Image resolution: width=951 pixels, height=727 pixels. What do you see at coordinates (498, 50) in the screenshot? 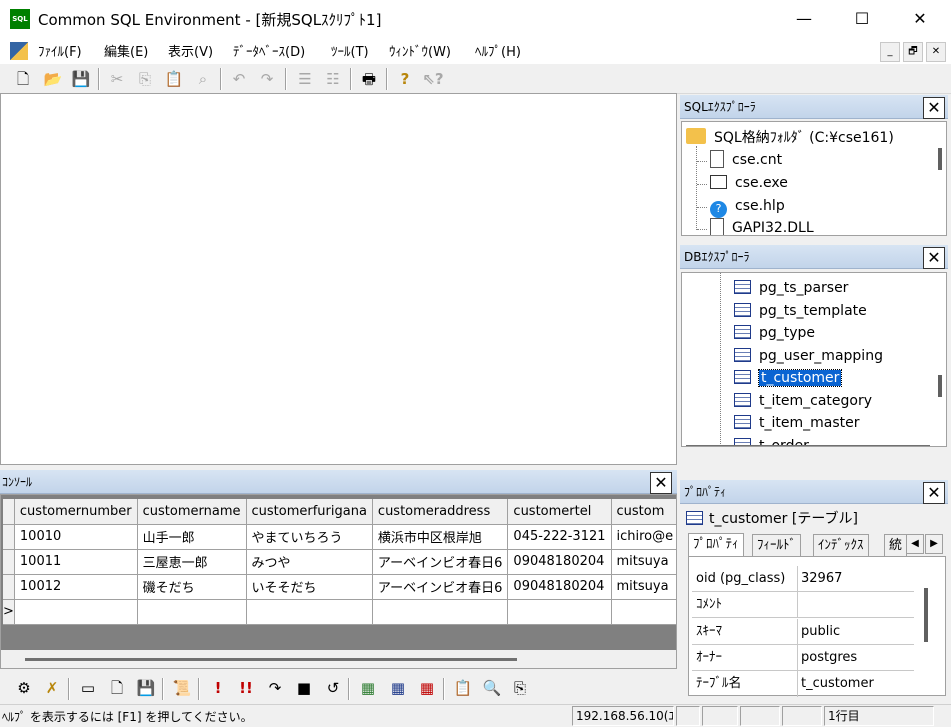
I see `menu-help: ﾍﾙﾌﾟ(H)` at bounding box center [498, 50].